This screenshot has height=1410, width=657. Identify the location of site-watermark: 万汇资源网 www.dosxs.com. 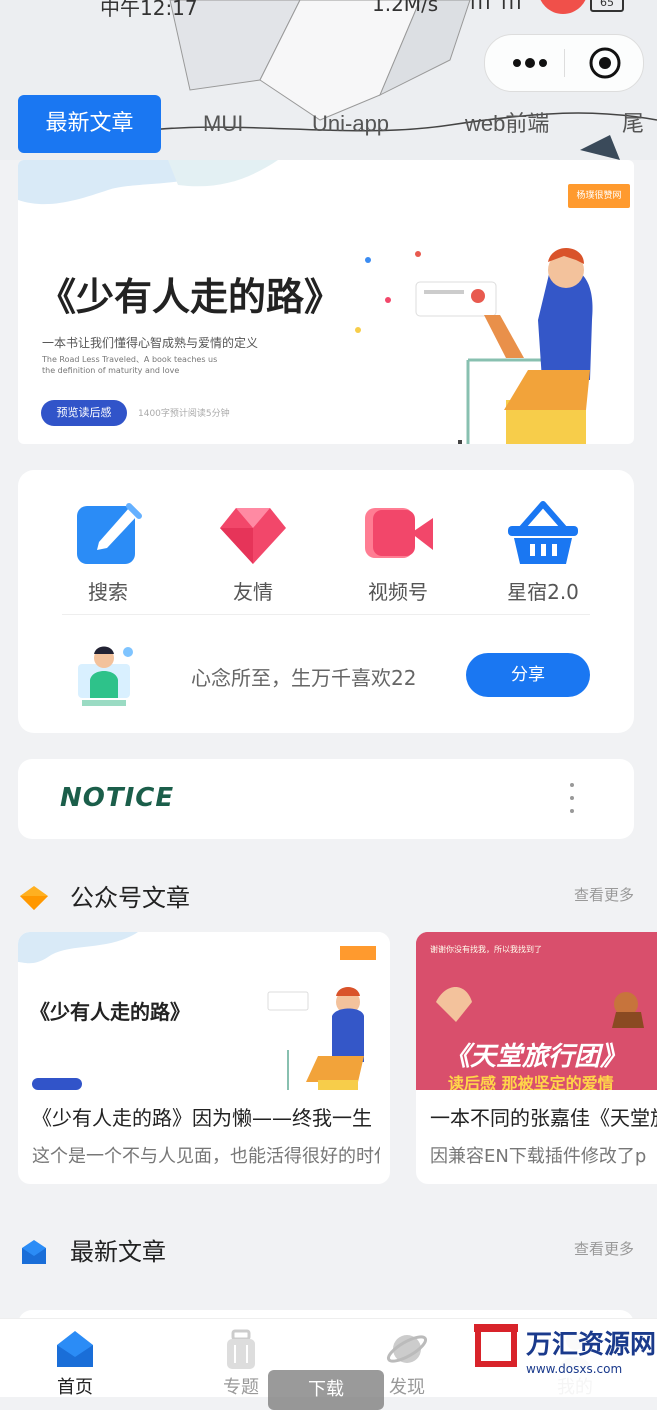
(563, 1358).